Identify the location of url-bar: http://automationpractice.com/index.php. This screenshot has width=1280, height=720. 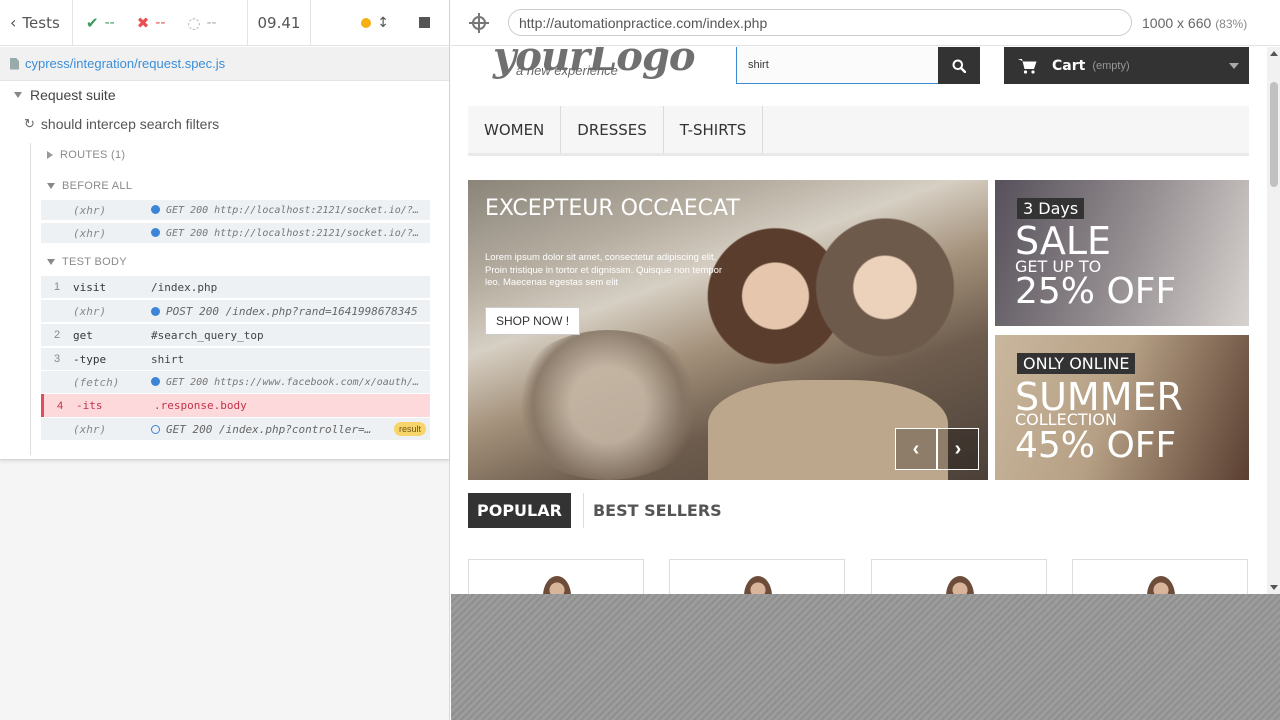
(820, 22).